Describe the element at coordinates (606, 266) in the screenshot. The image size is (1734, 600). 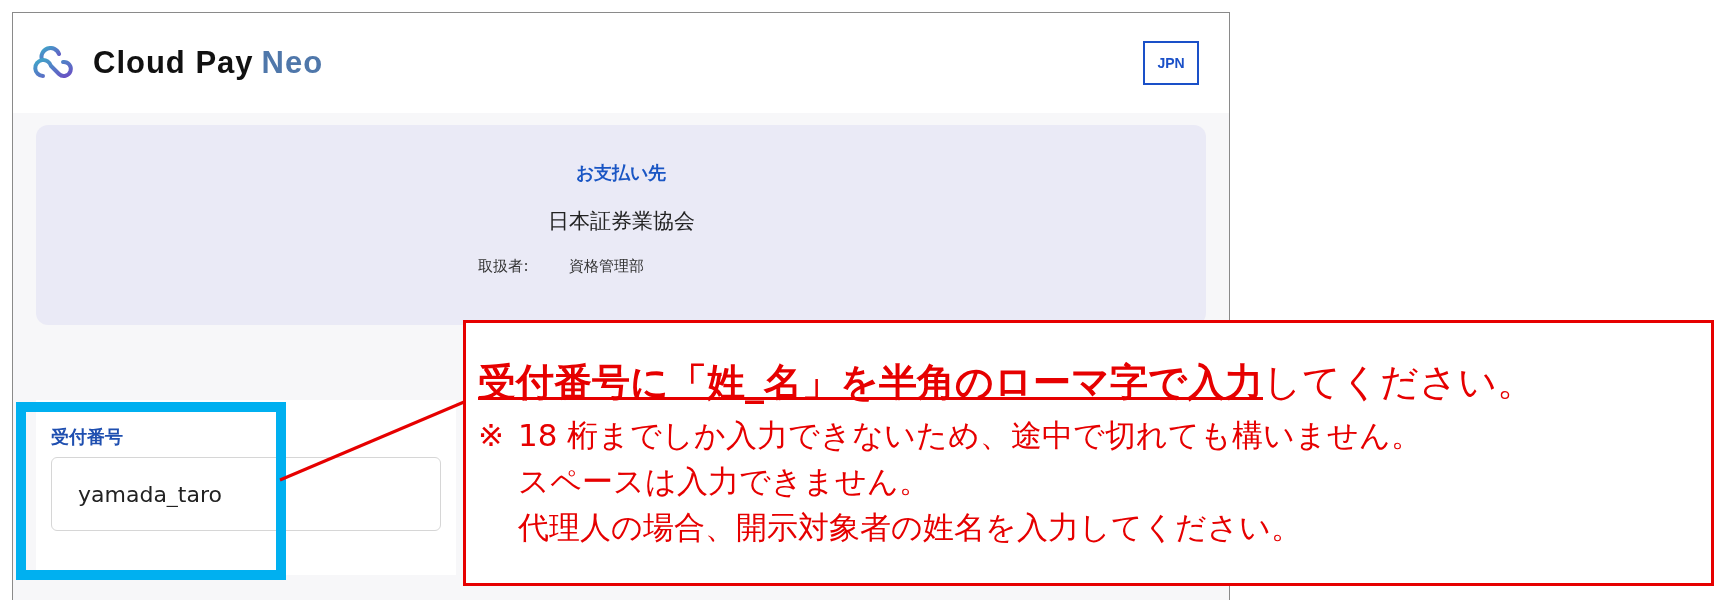
I see `handler-value: 資格管理部` at that location.